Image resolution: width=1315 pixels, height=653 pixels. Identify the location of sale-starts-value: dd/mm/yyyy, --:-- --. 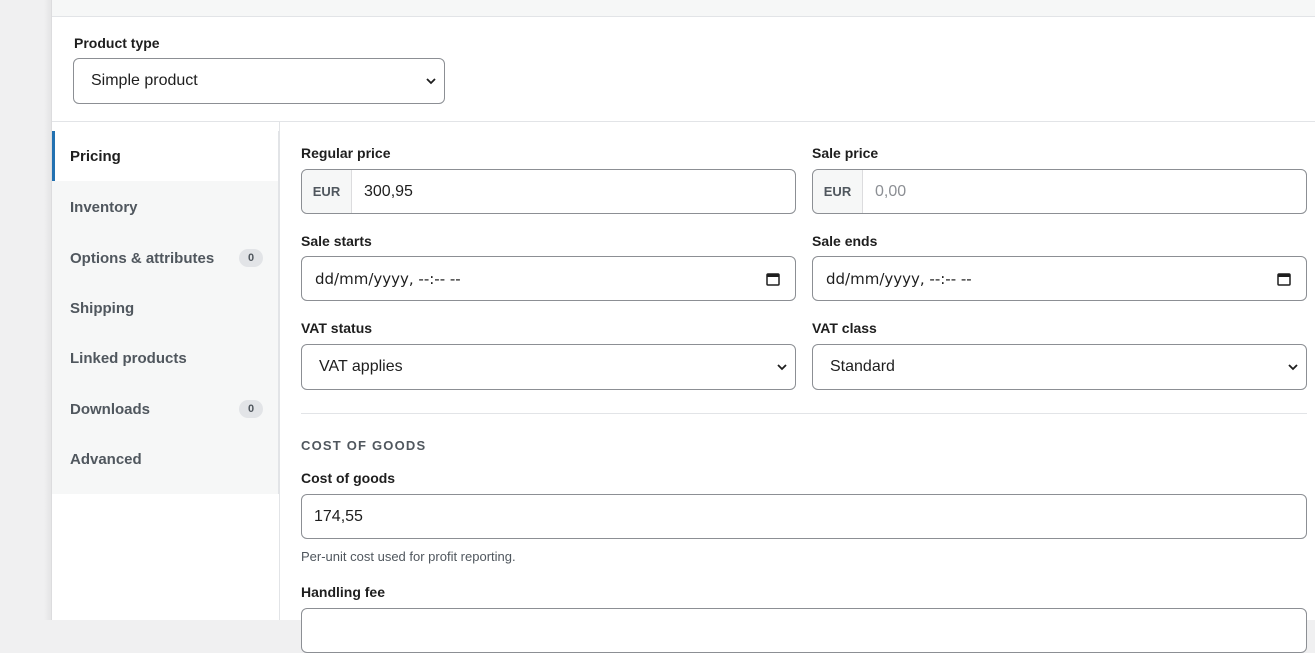
(388, 278).